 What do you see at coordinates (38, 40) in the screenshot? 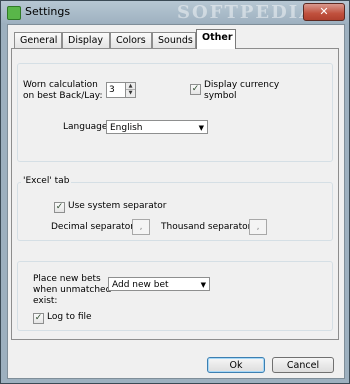
I see `tab-general: General` at bounding box center [38, 40].